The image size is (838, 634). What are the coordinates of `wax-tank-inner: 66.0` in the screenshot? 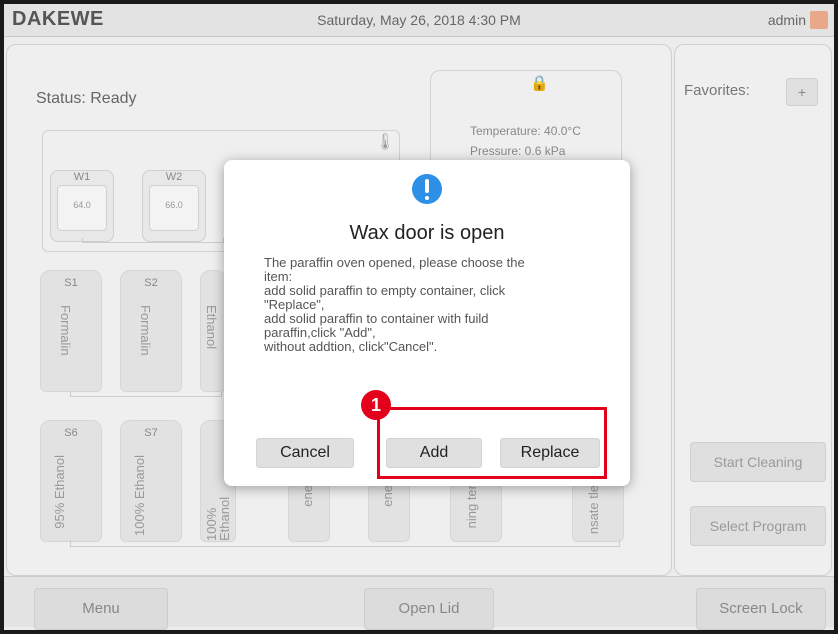 It's located at (174, 208).